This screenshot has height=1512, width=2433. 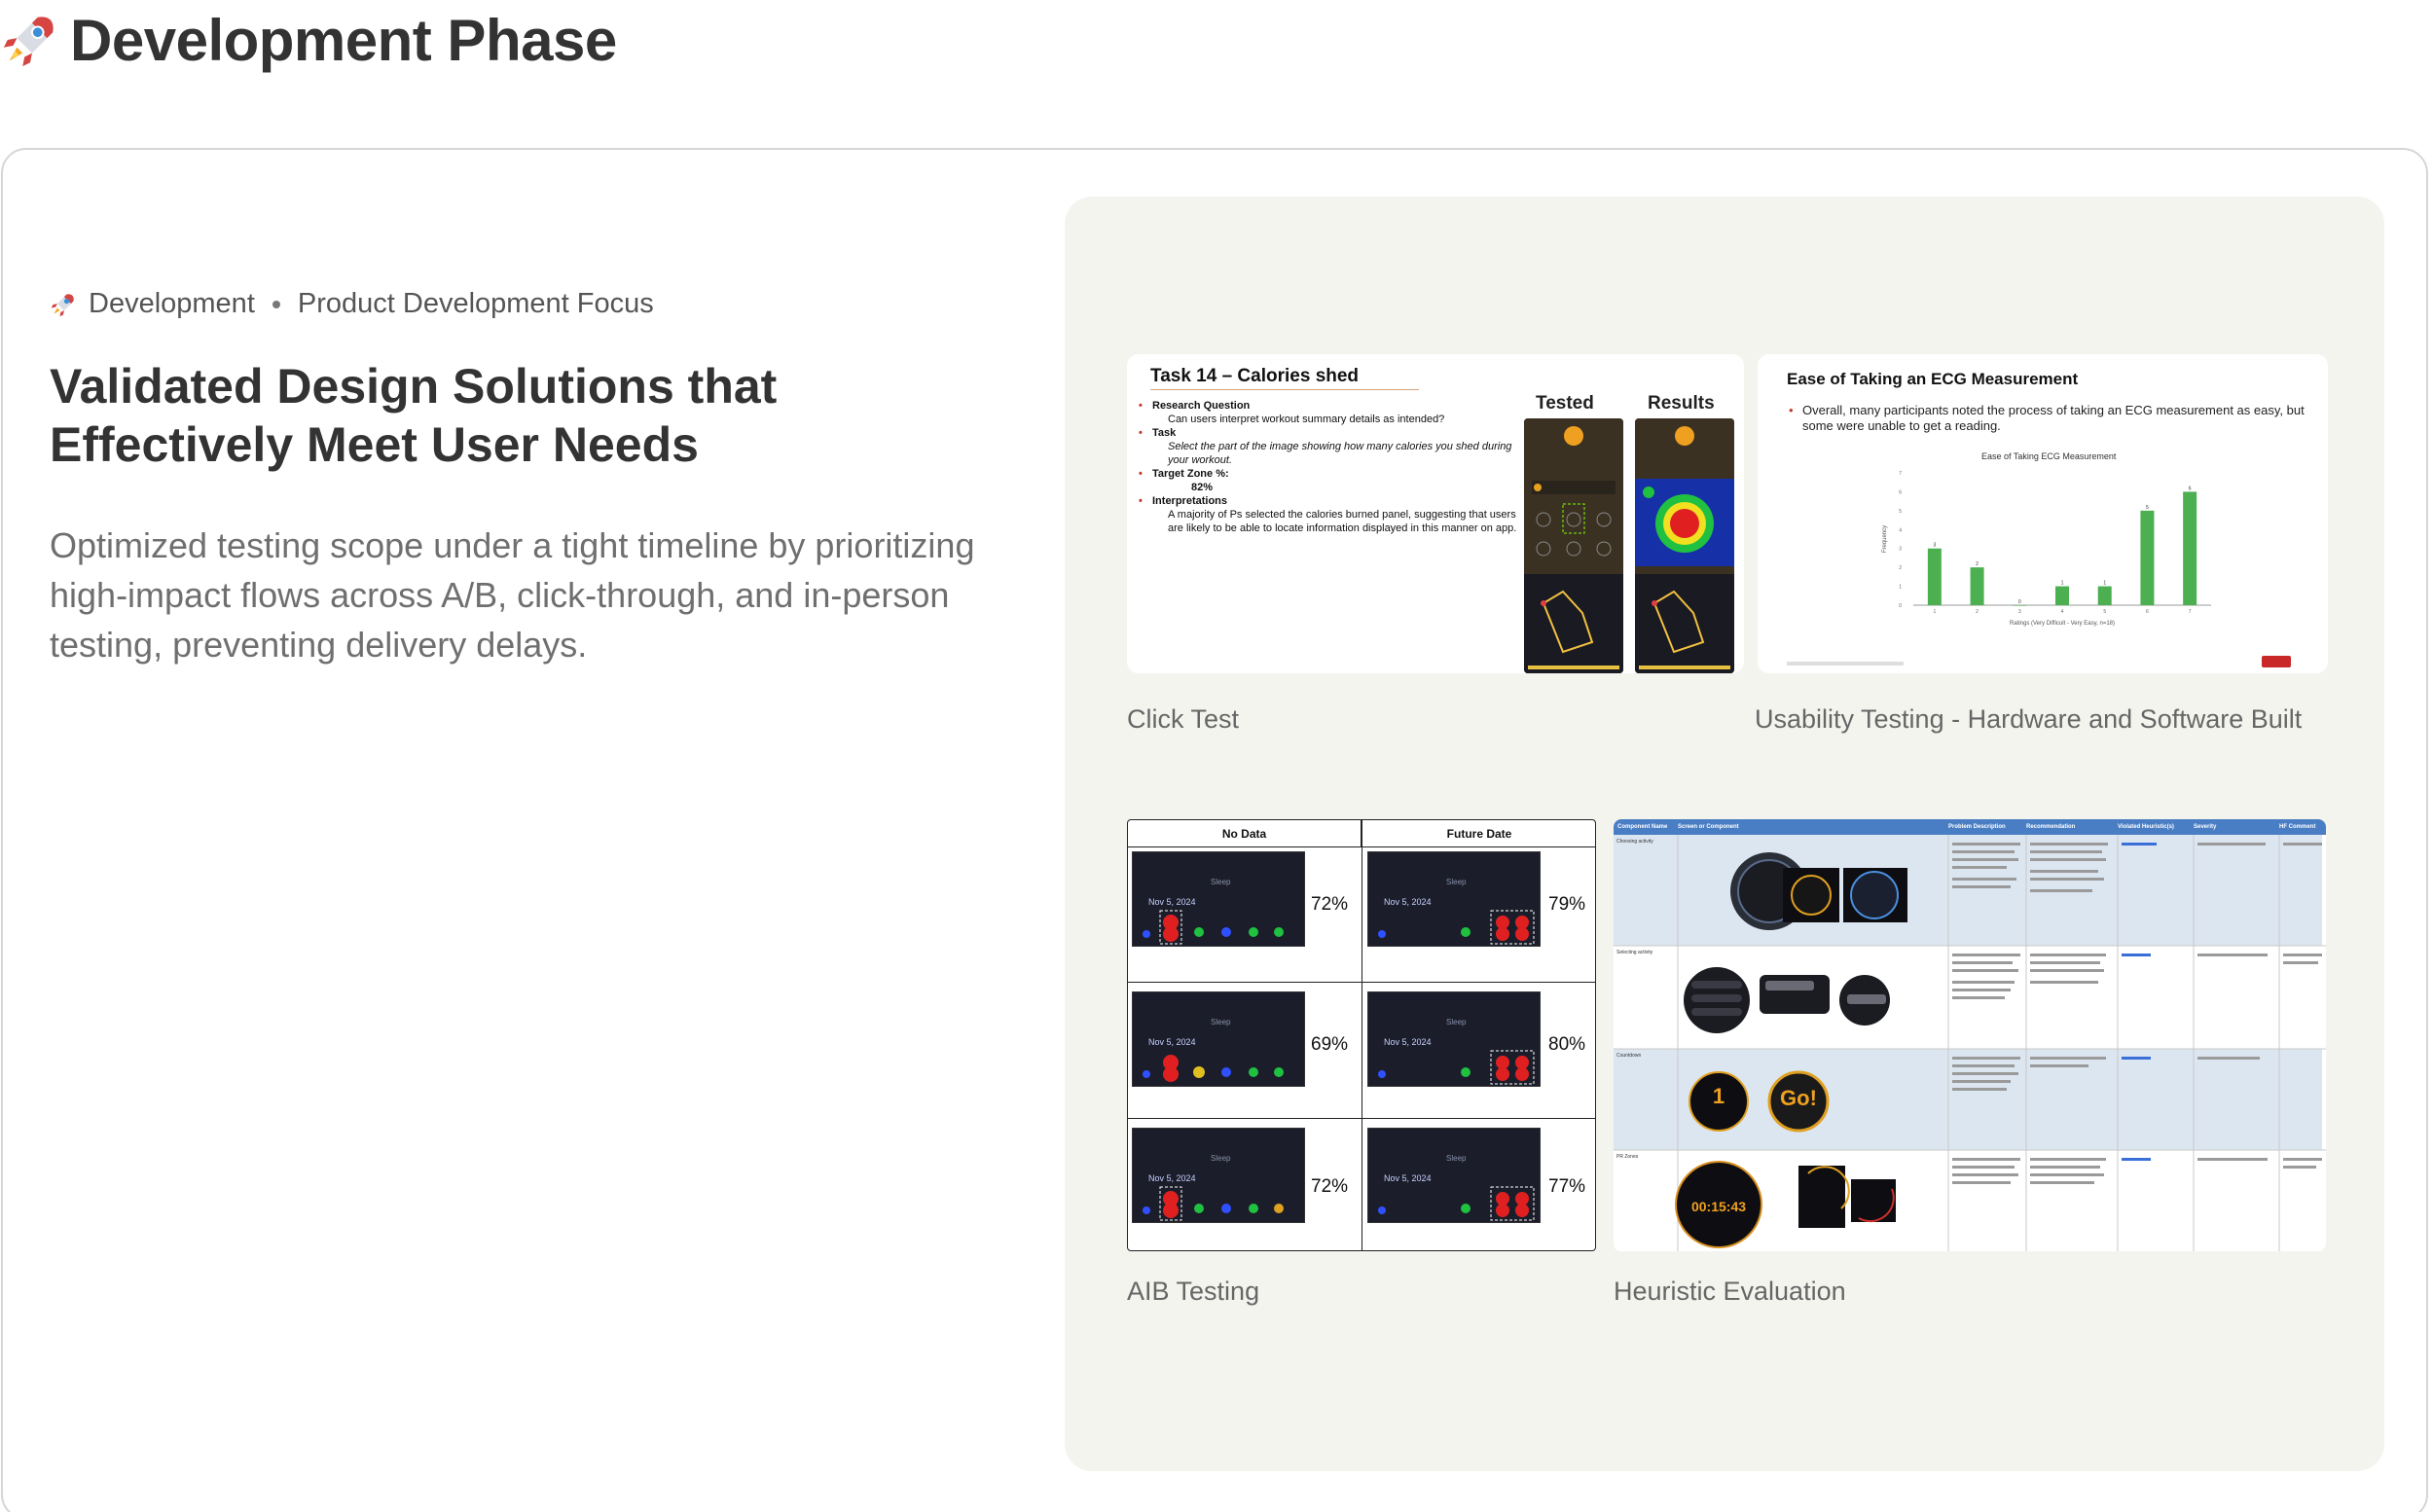 What do you see at coordinates (1573, 545) in the screenshot?
I see `phone-screenshot` at bounding box center [1573, 545].